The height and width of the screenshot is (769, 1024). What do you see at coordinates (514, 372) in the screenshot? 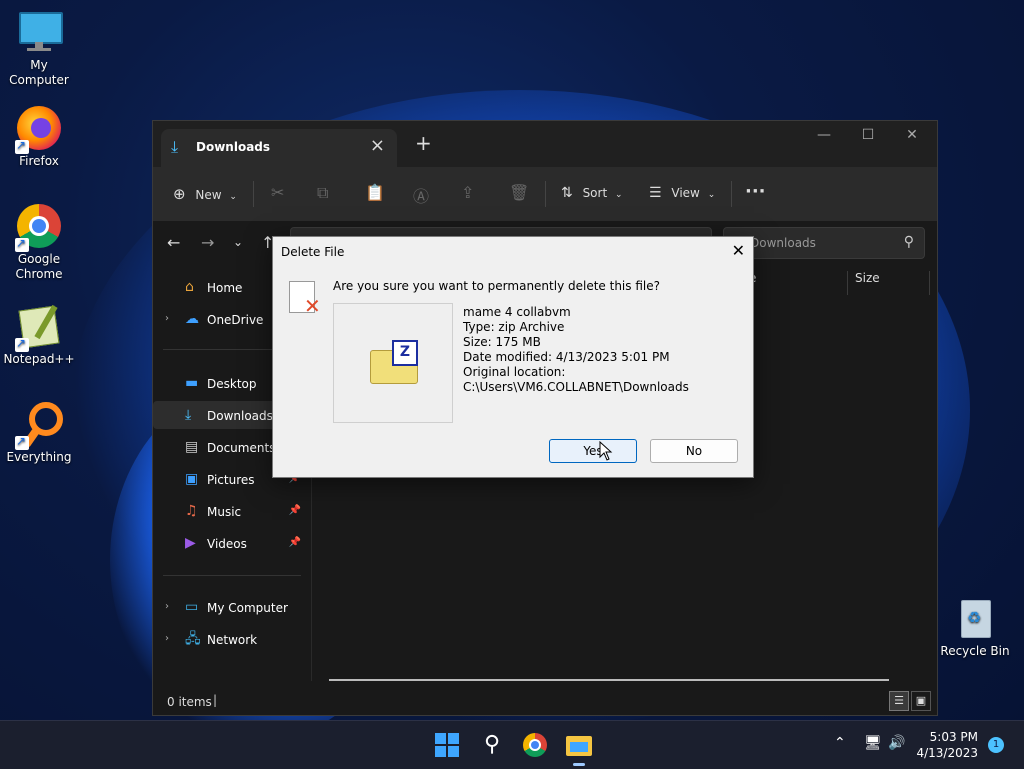
I see `original-location-label: Original location:` at bounding box center [514, 372].